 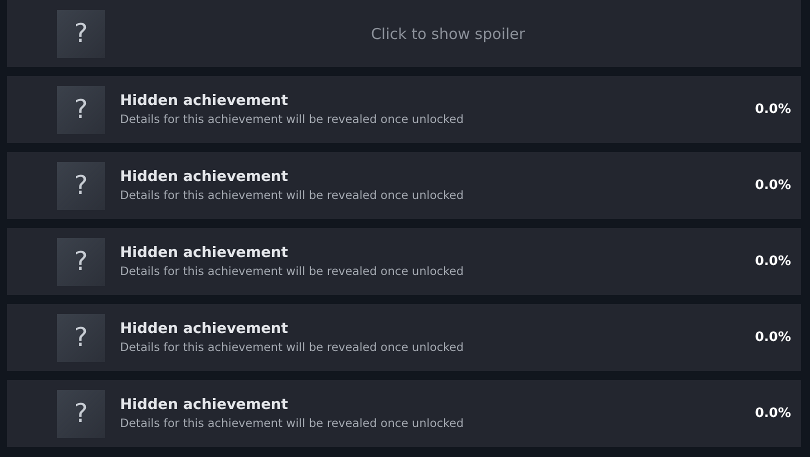 I want to click on spoiler-prompt: Click to show spoiler, so click(x=448, y=33).